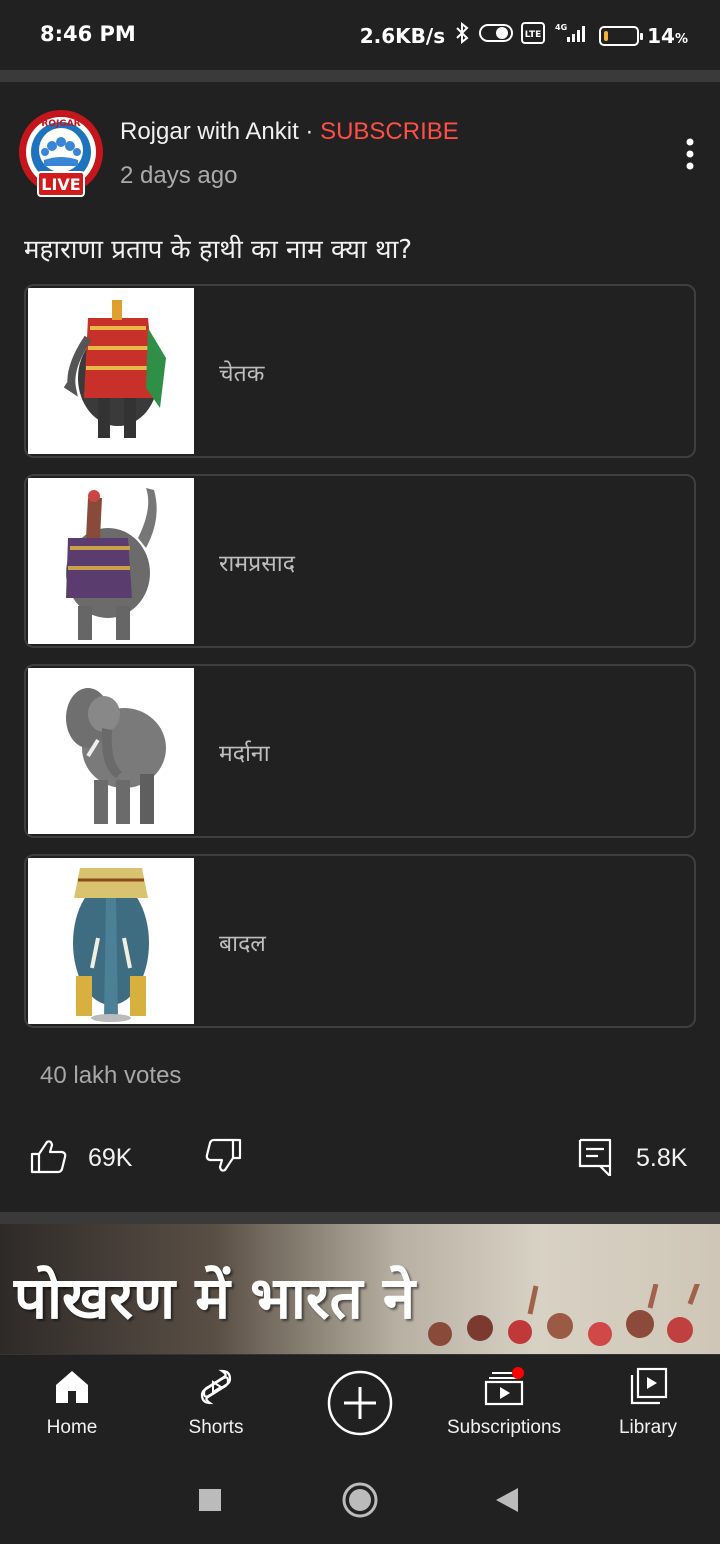 The width and height of the screenshot is (720, 1544). I want to click on live-badge: LIVE, so click(60, 184).